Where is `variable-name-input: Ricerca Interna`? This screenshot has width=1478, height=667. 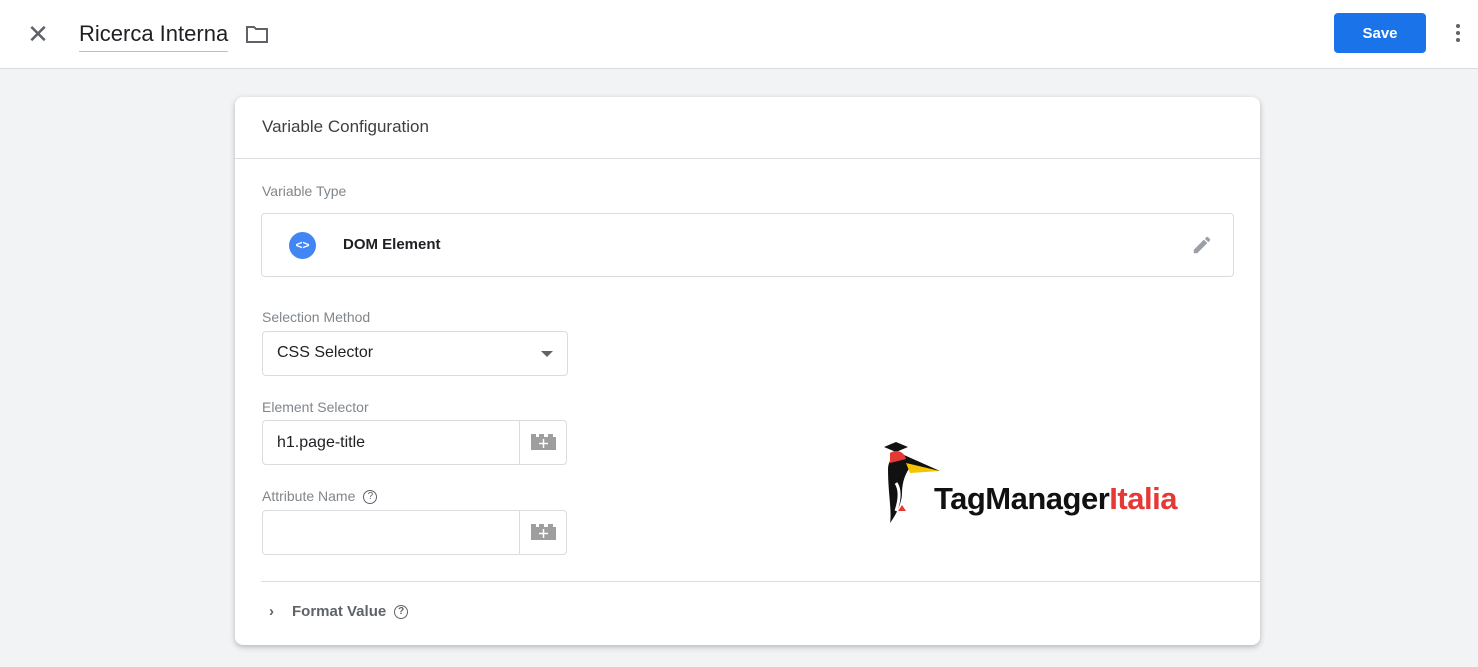
variable-name-input: Ricerca Interna is located at coordinates (154, 36).